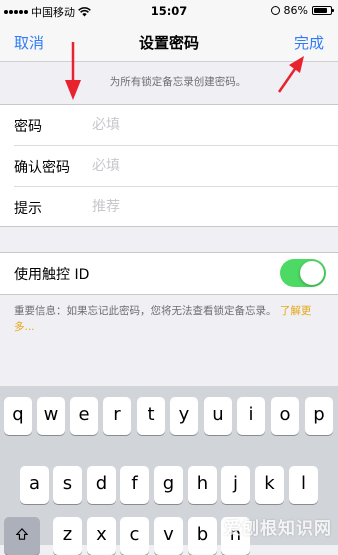 Image resolution: width=338 pixels, height=555 pixels. Describe the element at coordinates (309, 42) in the screenshot. I see `done-button: 完成` at that location.